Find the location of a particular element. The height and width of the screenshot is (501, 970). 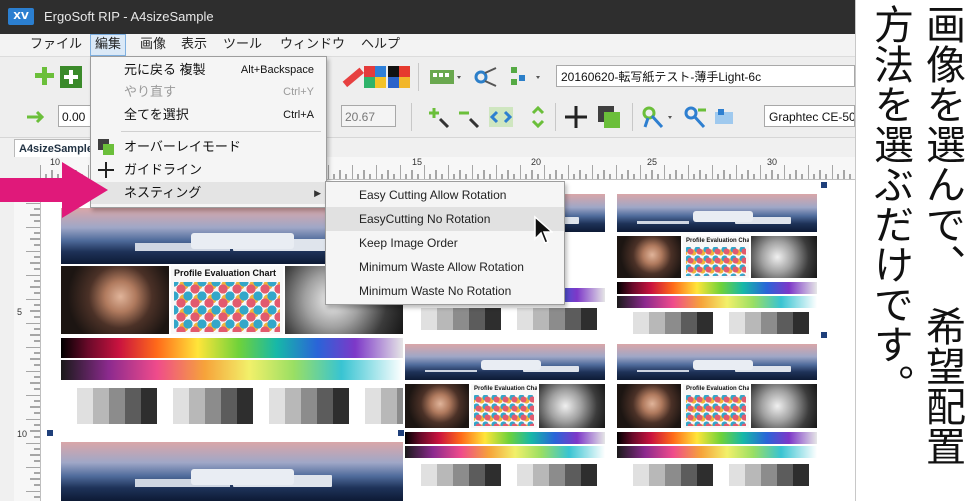

menu-item-label: ガイドライン is located at coordinates (163, 169).